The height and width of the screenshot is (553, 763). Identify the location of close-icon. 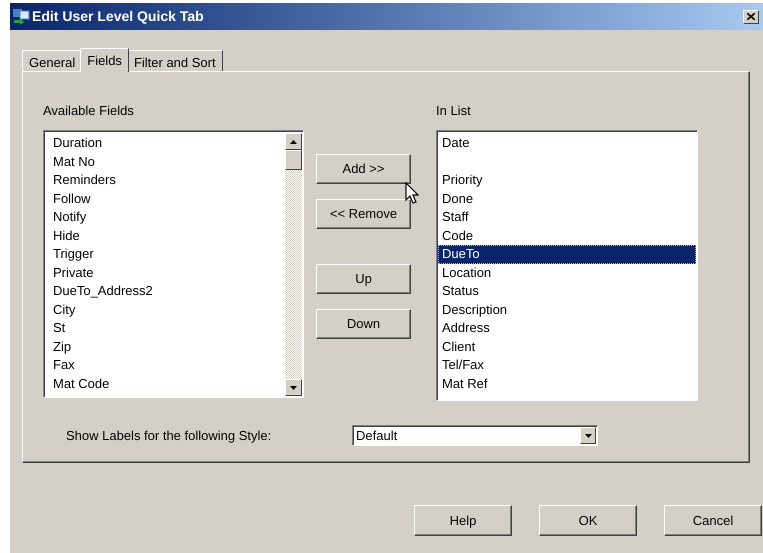
(751, 16).